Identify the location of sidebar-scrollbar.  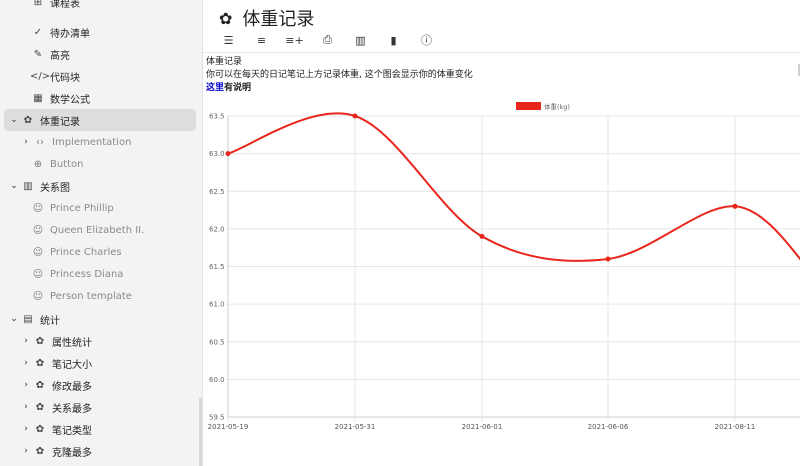
(200, 432).